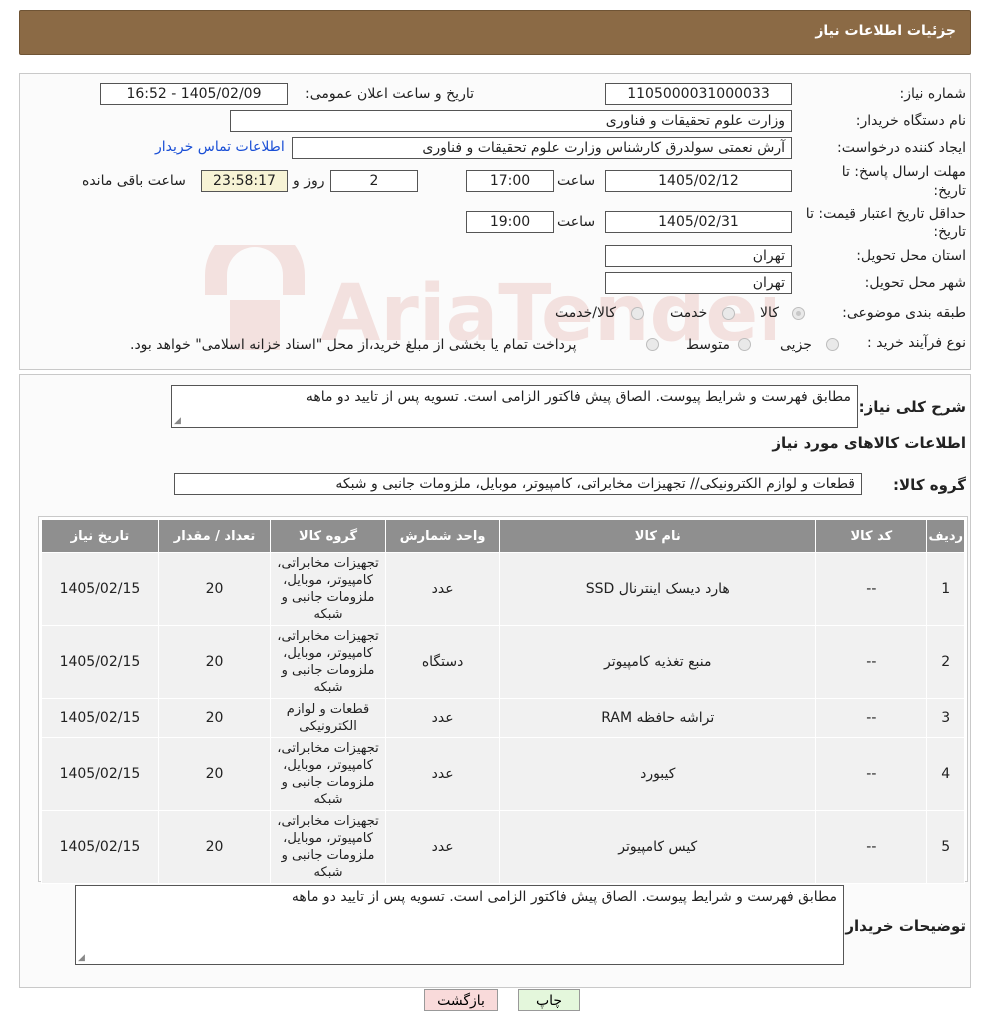 This screenshot has width=985, height=1034. What do you see at coordinates (916, 343) in the screenshot?
I see `process-label: نوع فرآیند خرید :` at bounding box center [916, 343].